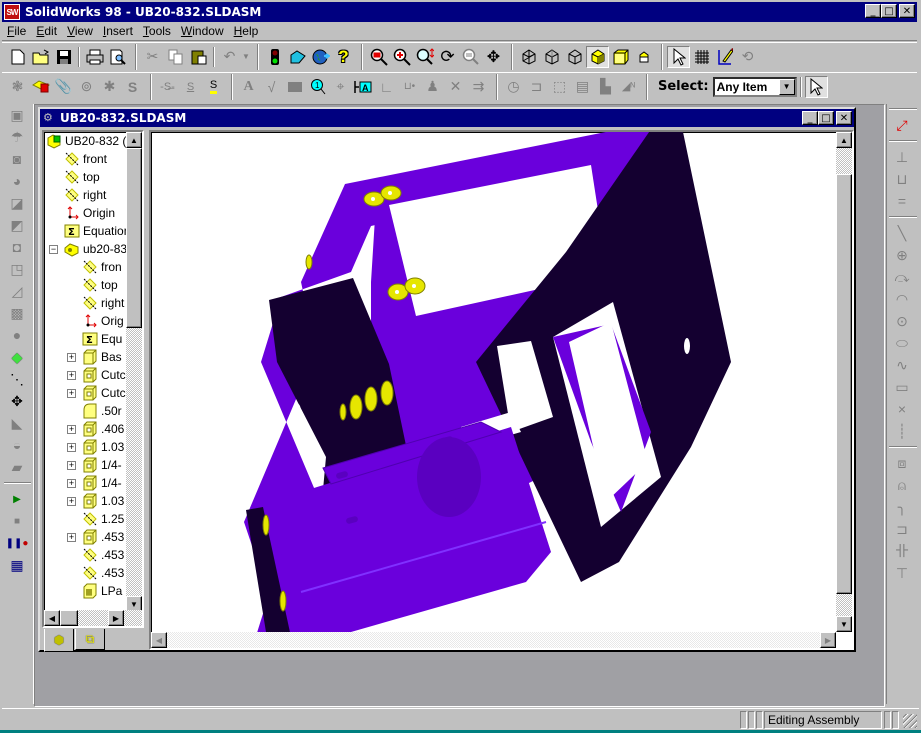 Image resolution: width=921 pixels, height=733 pixels. Describe the element at coordinates (455, 87) in the screenshot. I see `cosmetic-thread-button: ✕` at that location.